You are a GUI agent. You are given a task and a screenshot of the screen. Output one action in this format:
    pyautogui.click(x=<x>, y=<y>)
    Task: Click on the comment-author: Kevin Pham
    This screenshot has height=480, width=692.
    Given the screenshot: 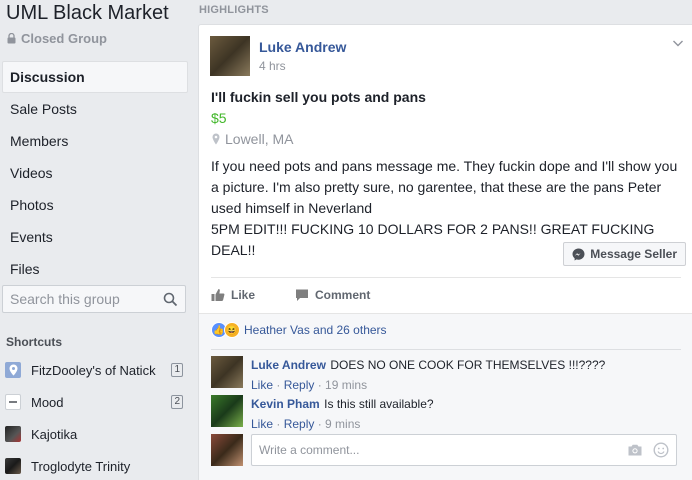 What is the action you would take?
    pyautogui.click(x=285, y=404)
    